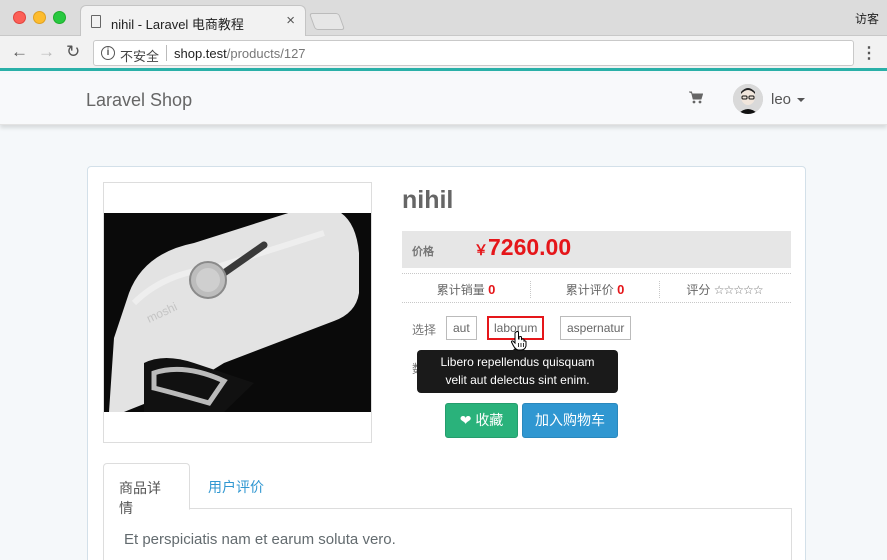 The width and height of the screenshot is (887, 560). Describe the element at coordinates (492, 289) in the screenshot. I see `sold-count: 0` at that location.